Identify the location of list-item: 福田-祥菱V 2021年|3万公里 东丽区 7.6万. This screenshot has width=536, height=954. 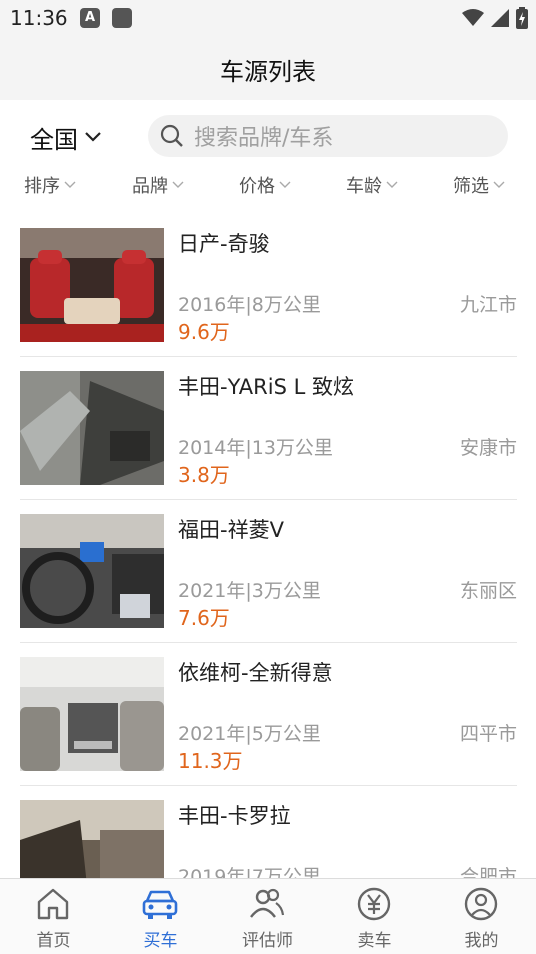
(268, 571).